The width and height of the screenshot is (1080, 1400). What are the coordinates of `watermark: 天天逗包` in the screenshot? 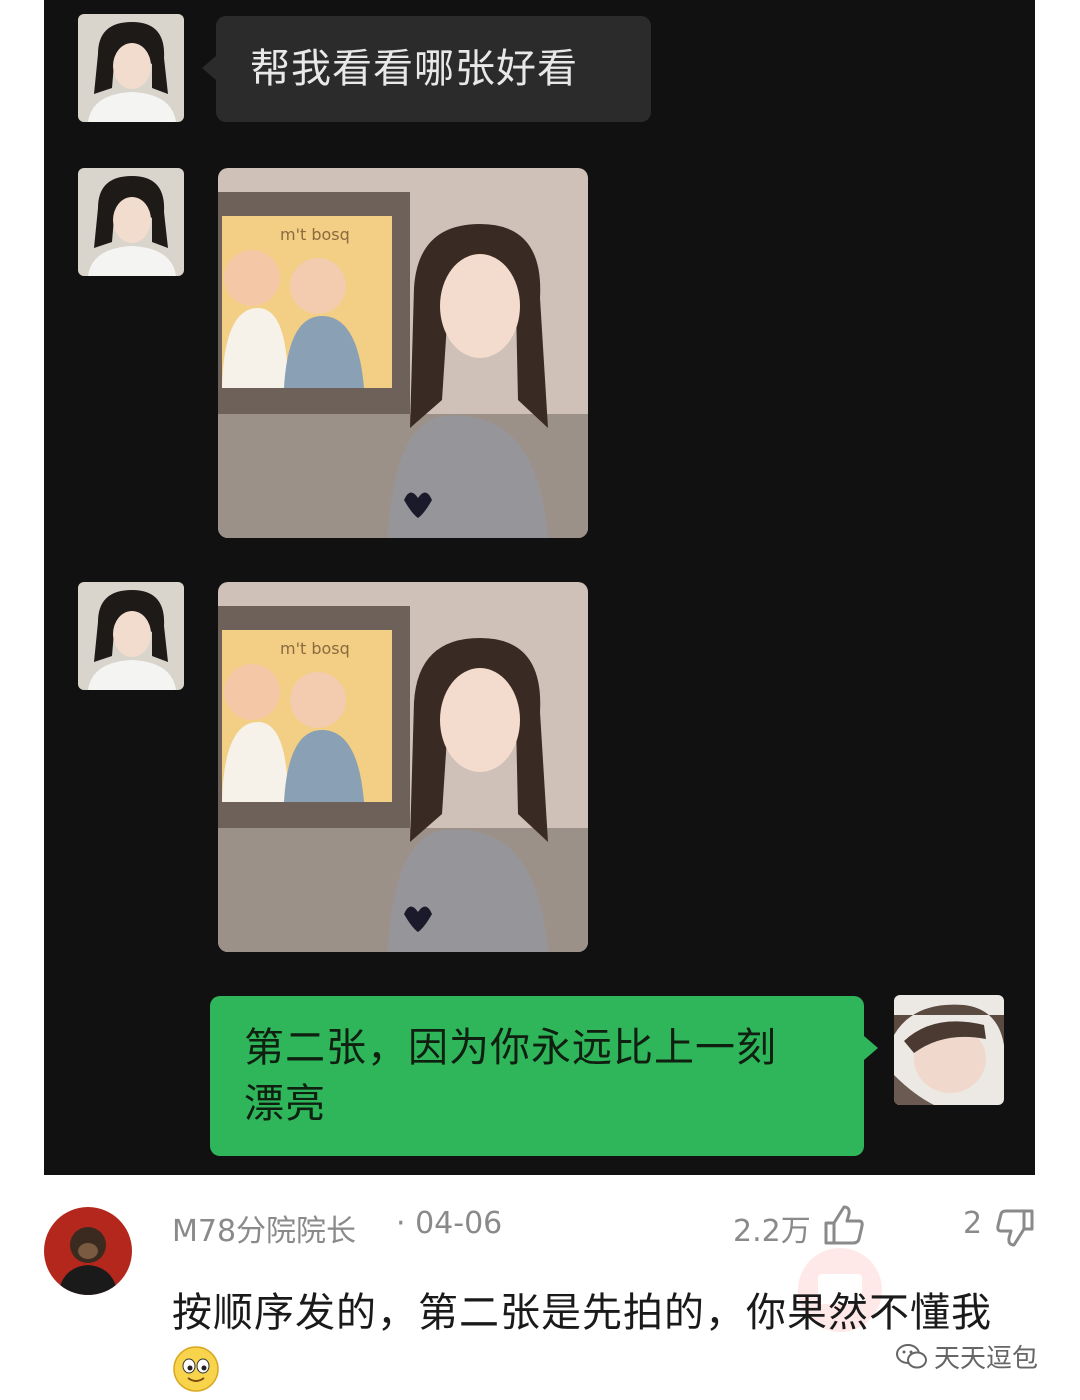 It's located at (967, 1356).